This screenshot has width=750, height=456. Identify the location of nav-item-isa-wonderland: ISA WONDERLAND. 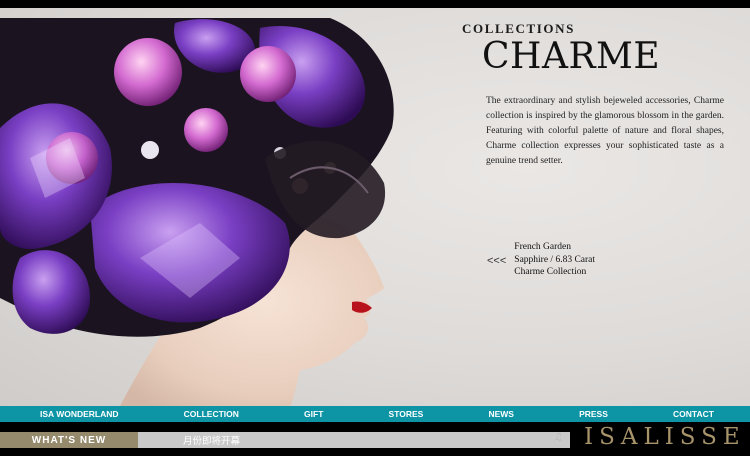
(79, 414).